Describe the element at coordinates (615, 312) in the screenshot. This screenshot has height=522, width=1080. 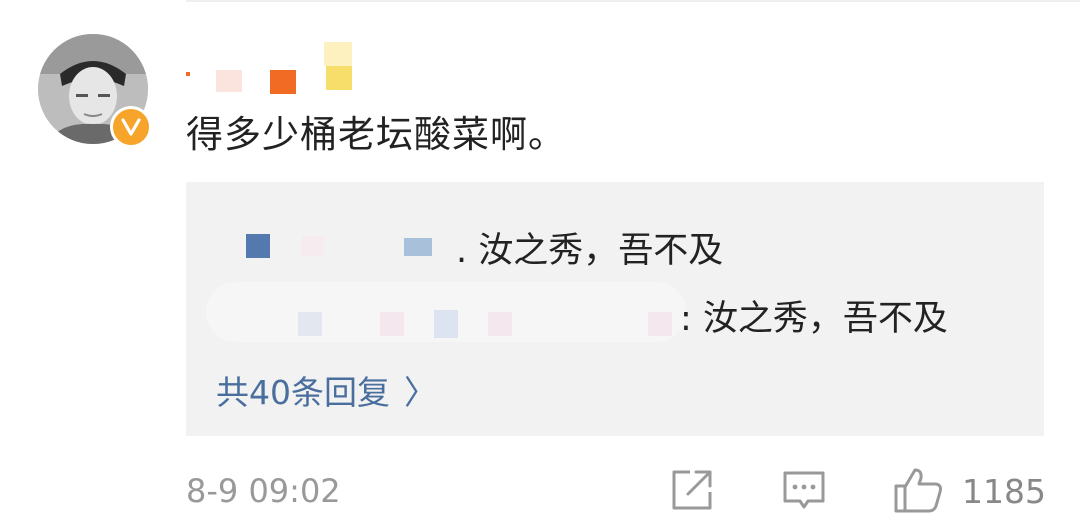
I see `reply-item: : 汝之秀，吾不及` at that location.